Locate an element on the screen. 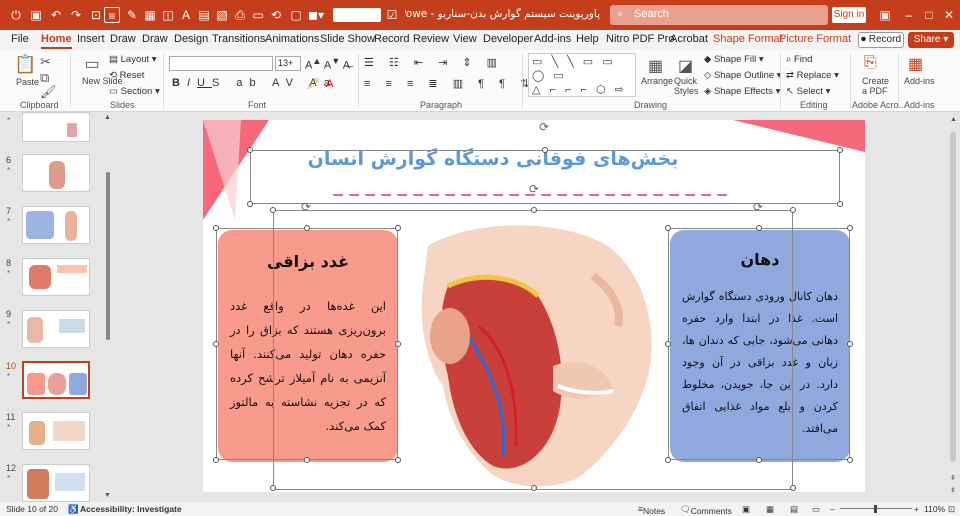  paste-label: Paste is located at coordinates (27, 82).